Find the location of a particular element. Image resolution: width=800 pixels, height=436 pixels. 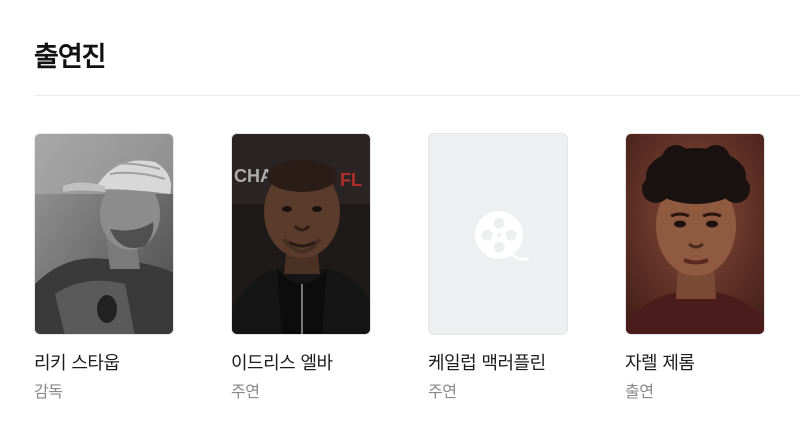

cast-name: 케일럽 맥러플린 is located at coordinates (498, 364).